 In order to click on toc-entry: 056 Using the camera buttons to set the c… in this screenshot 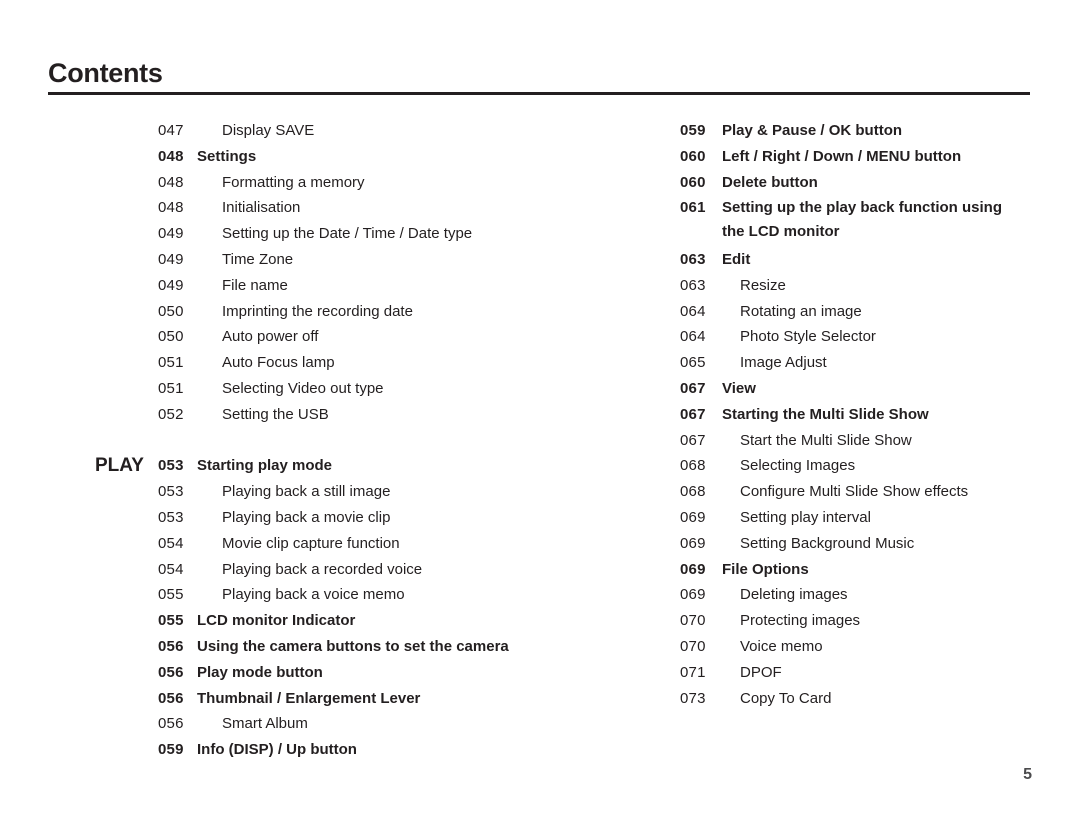, I will do `click(330, 647)`.